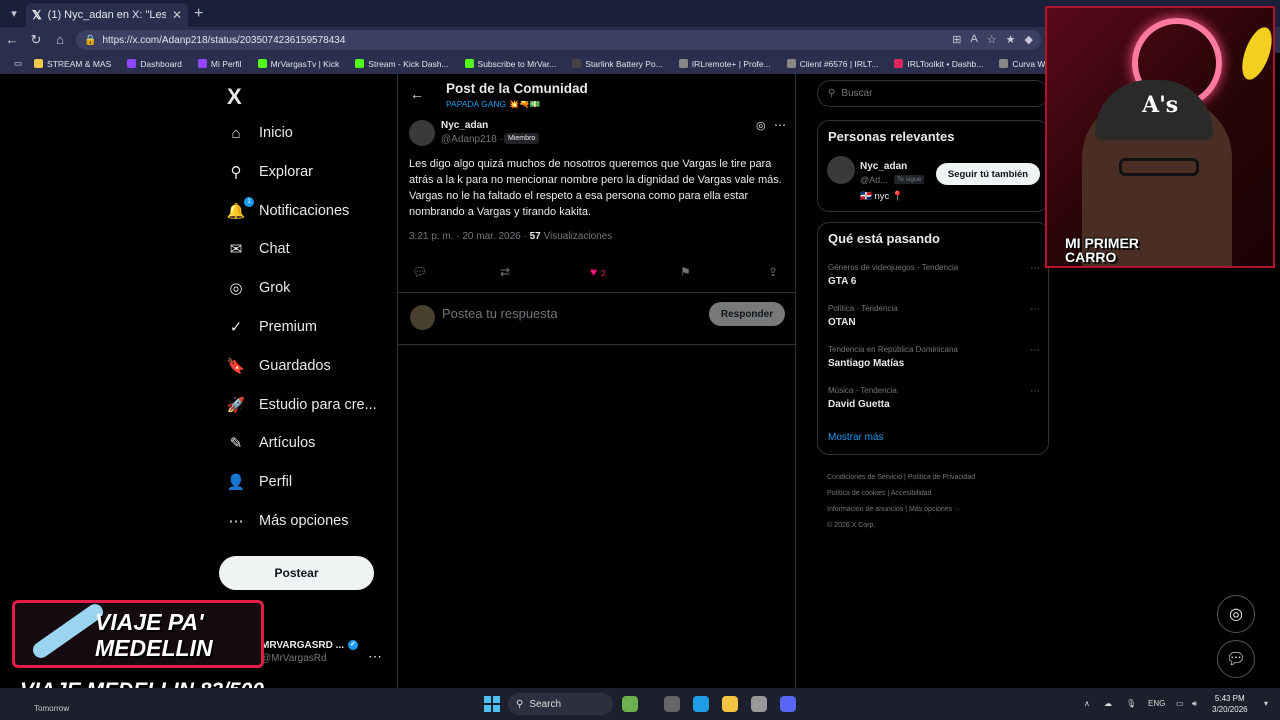 This screenshot has width=1280, height=720. Describe the element at coordinates (842, 322) in the screenshot. I see `trend-name: OTAN` at that location.